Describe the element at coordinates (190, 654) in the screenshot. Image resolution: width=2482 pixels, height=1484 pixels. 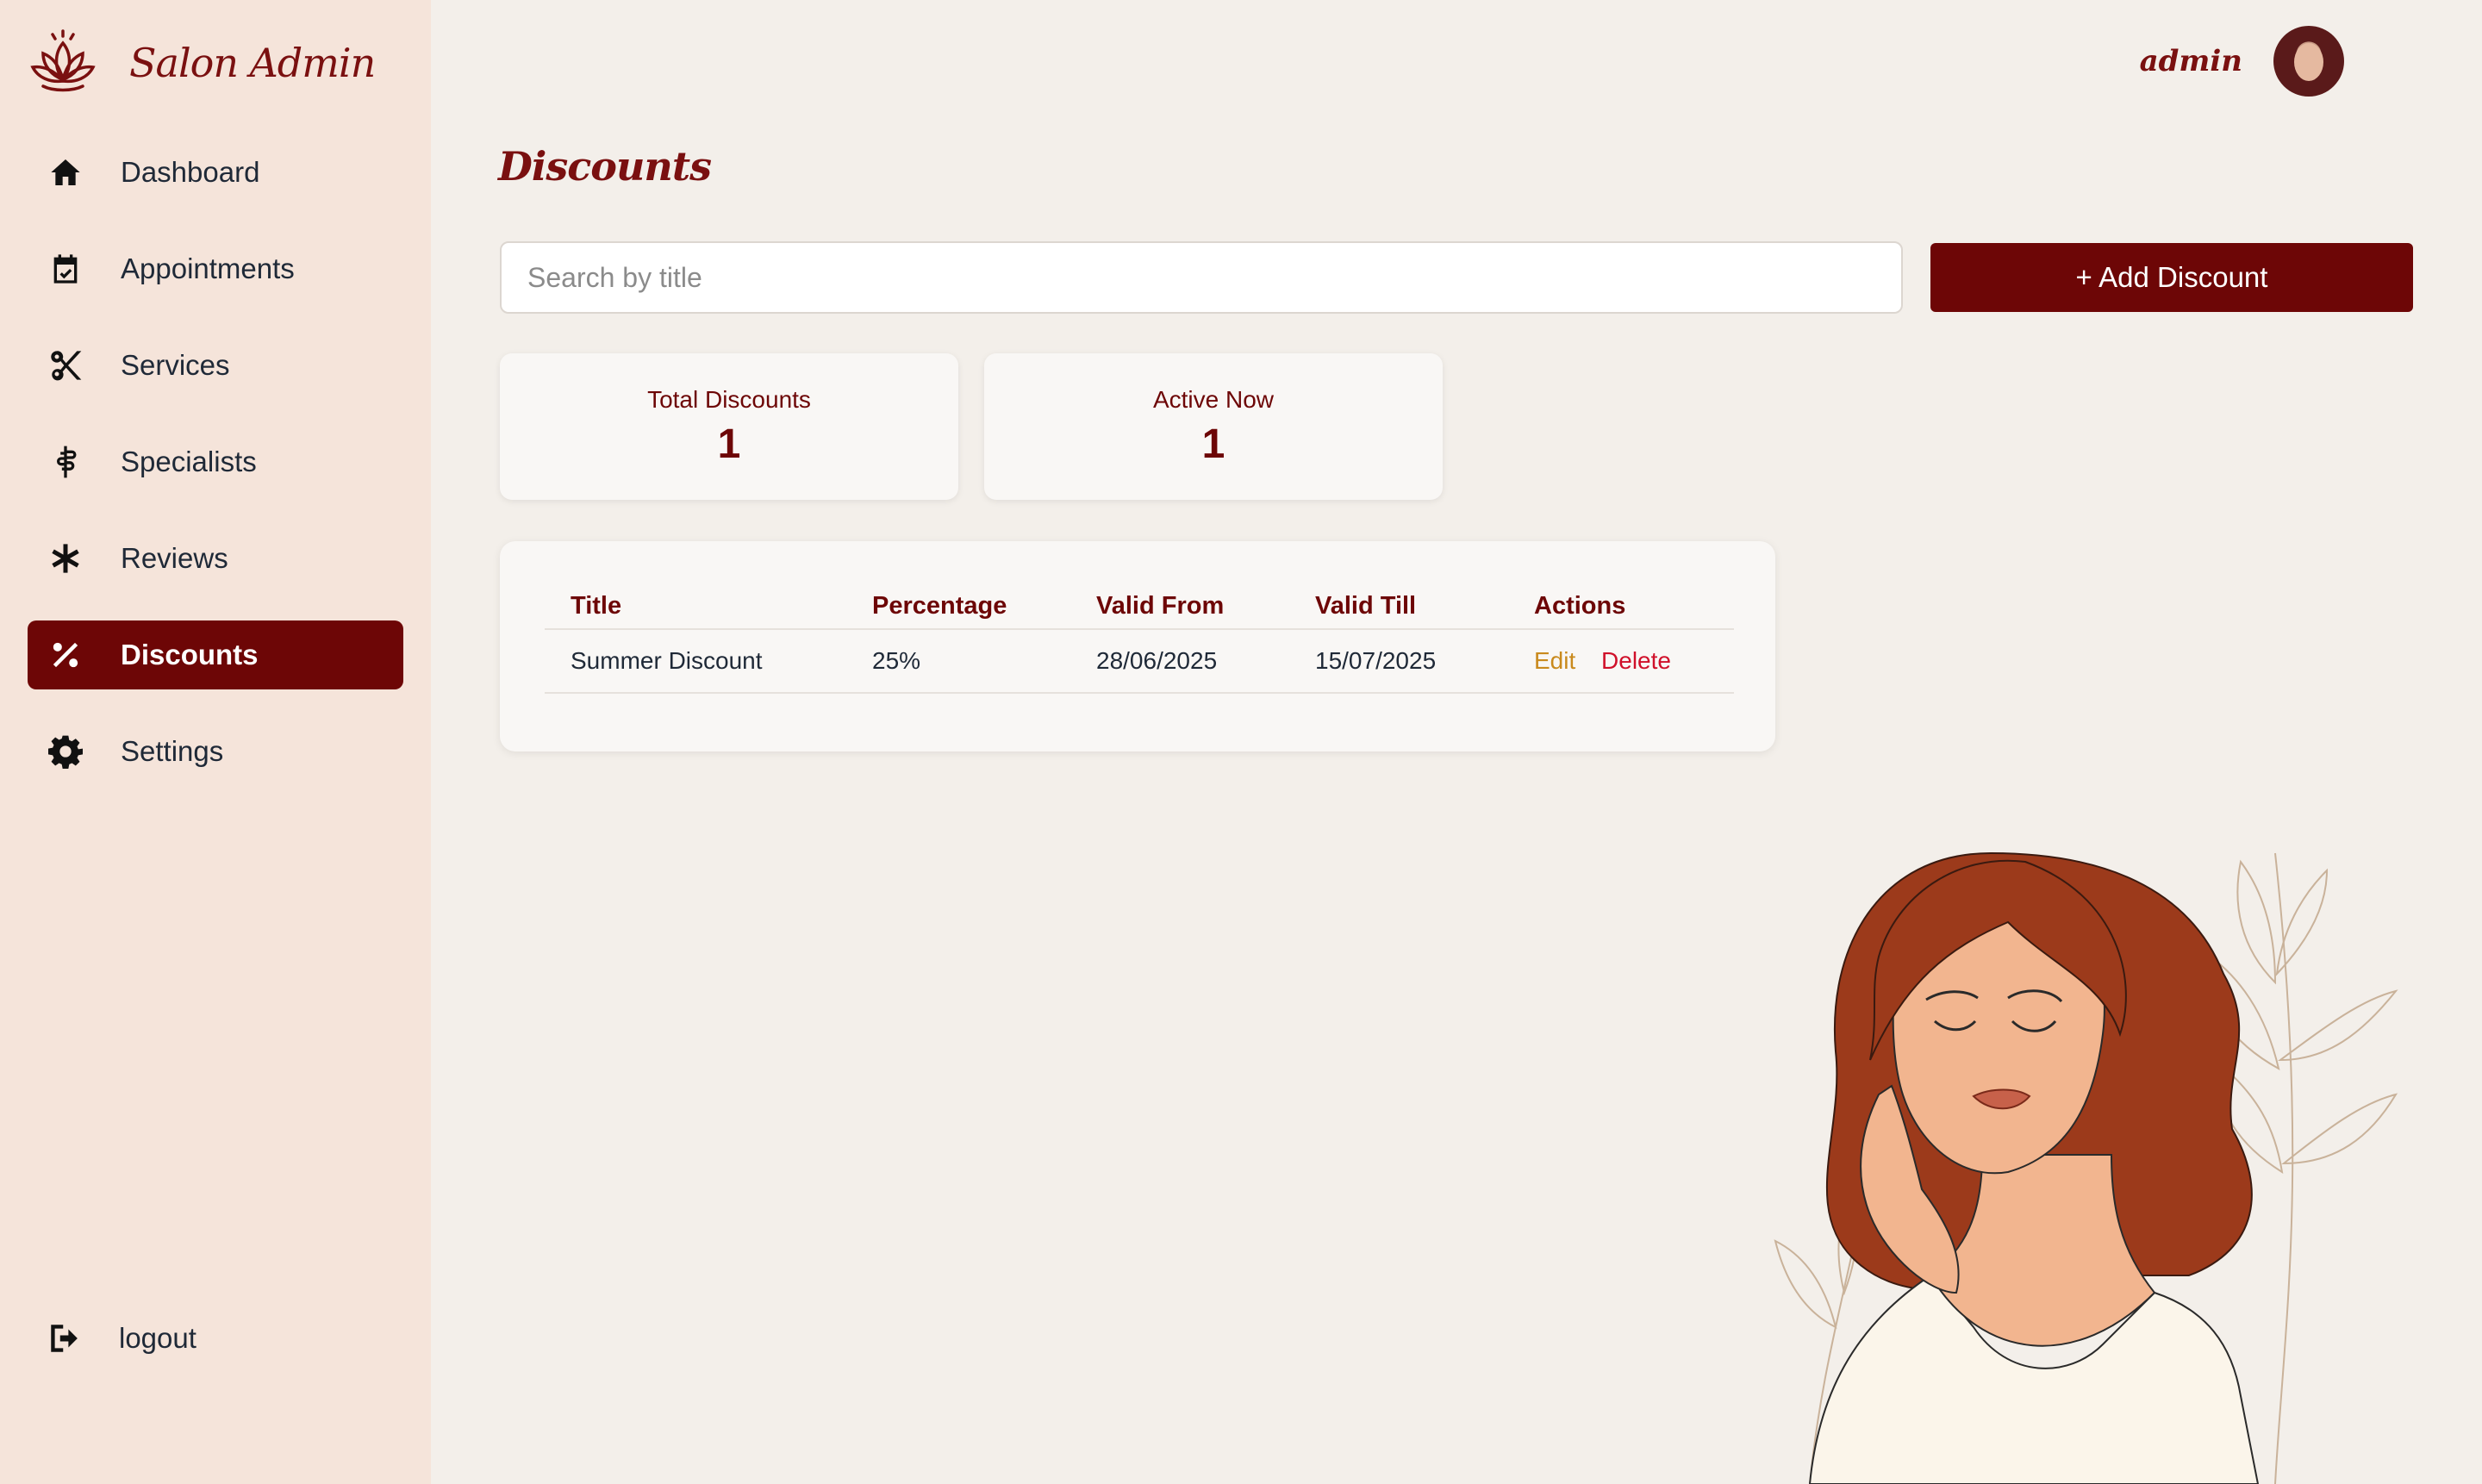
I see `sidebar-item-label: Discounts` at that location.